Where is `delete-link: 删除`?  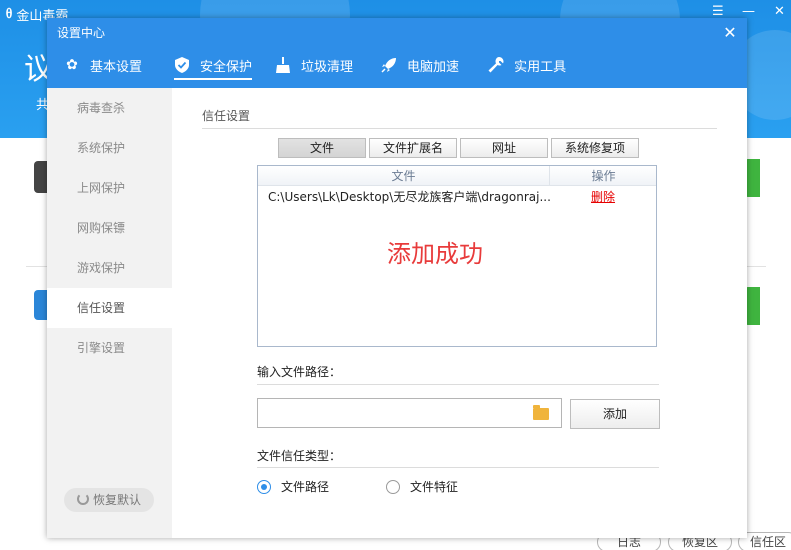
delete-link: 删除 is located at coordinates (603, 197).